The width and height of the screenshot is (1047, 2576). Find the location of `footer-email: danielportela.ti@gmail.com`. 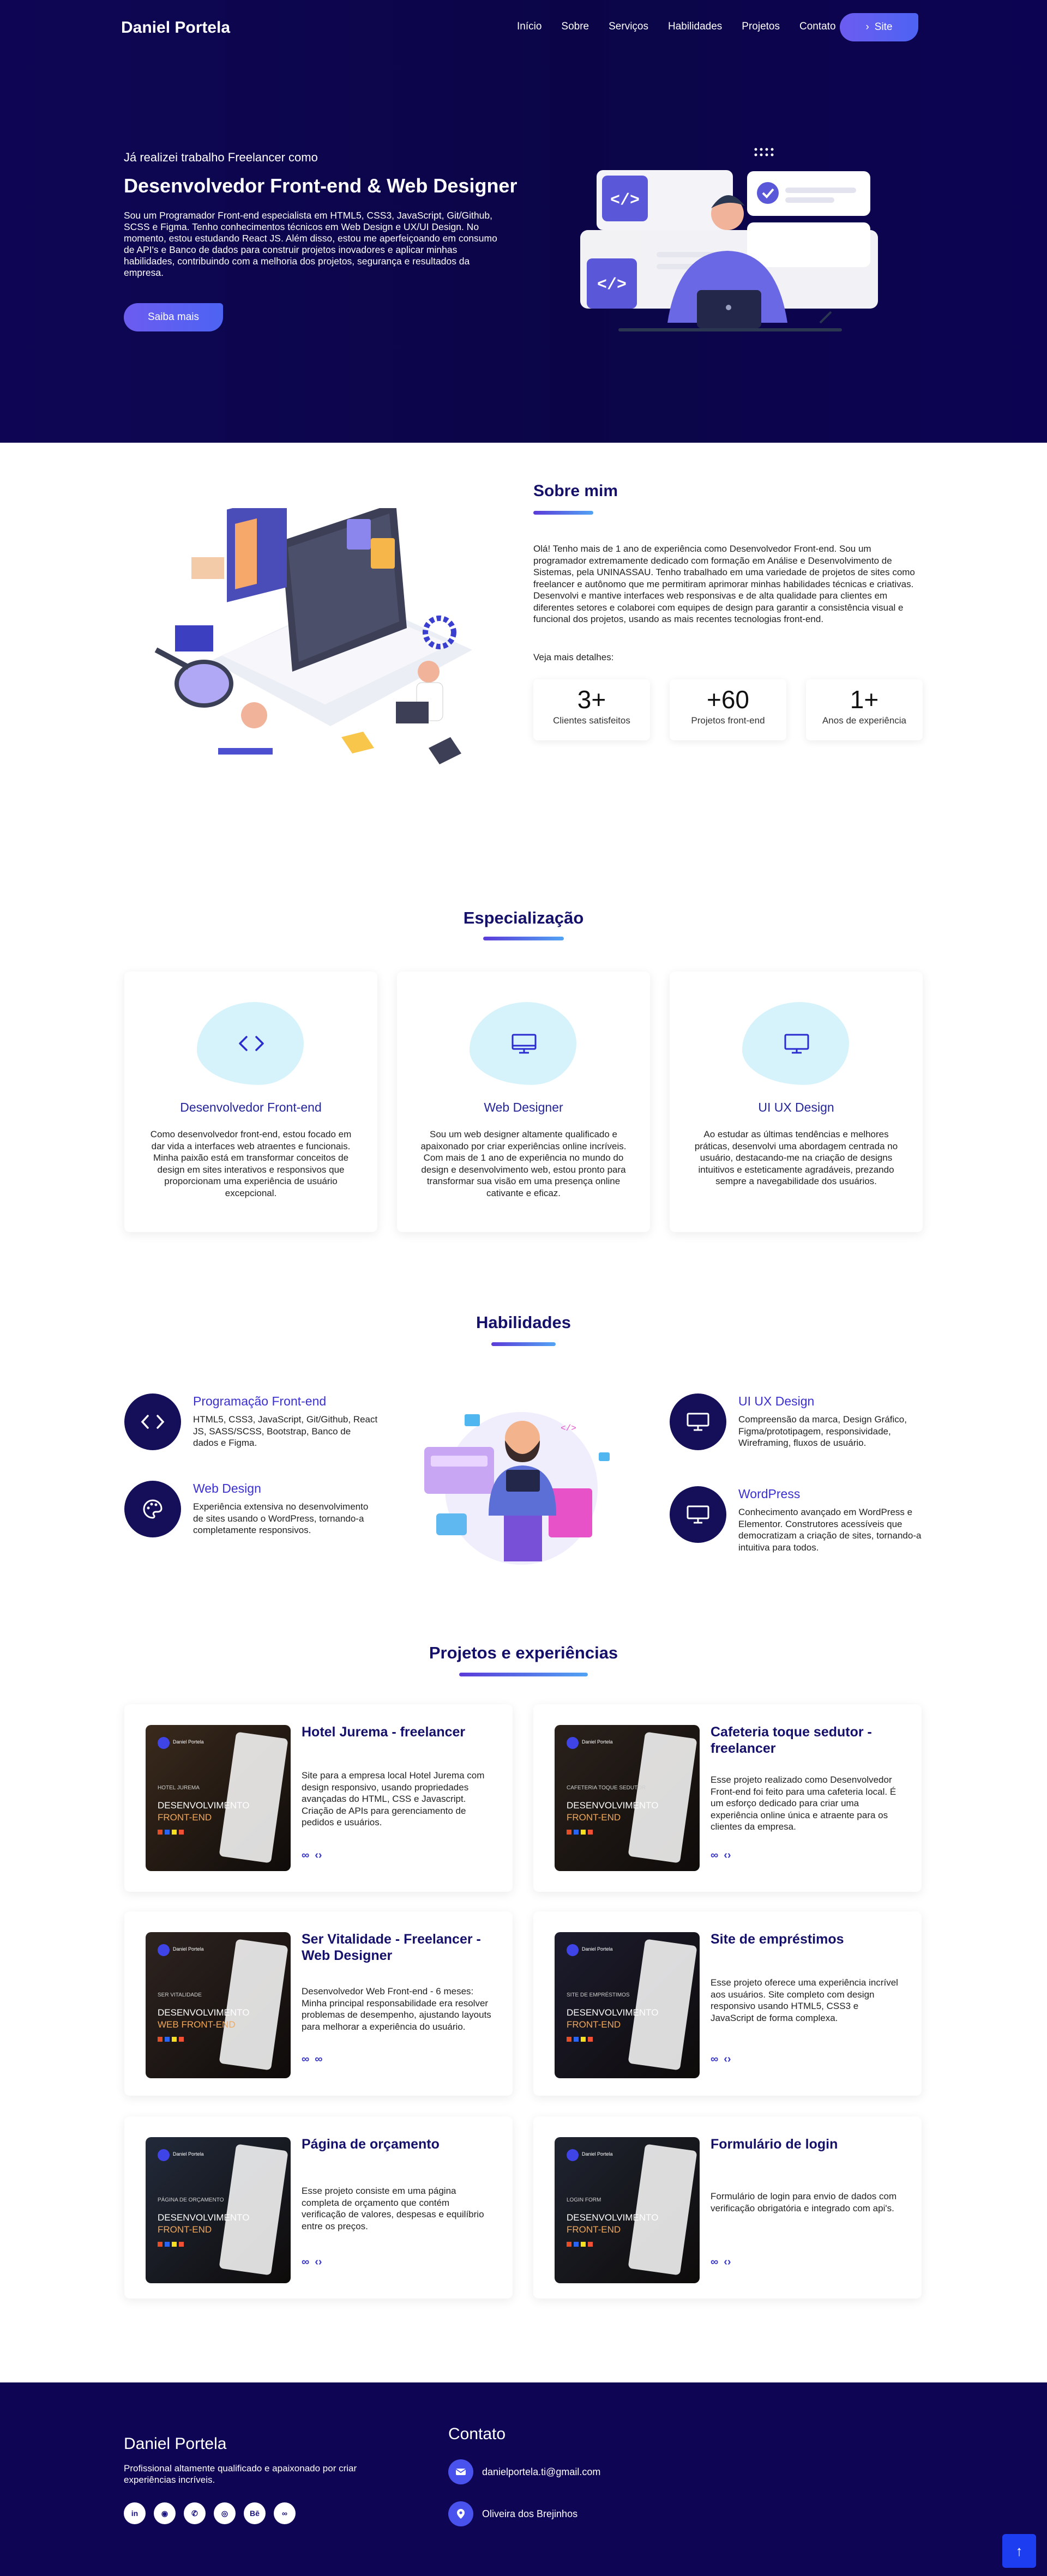

footer-email: danielportela.ti@gmail.com is located at coordinates (541, 2472).